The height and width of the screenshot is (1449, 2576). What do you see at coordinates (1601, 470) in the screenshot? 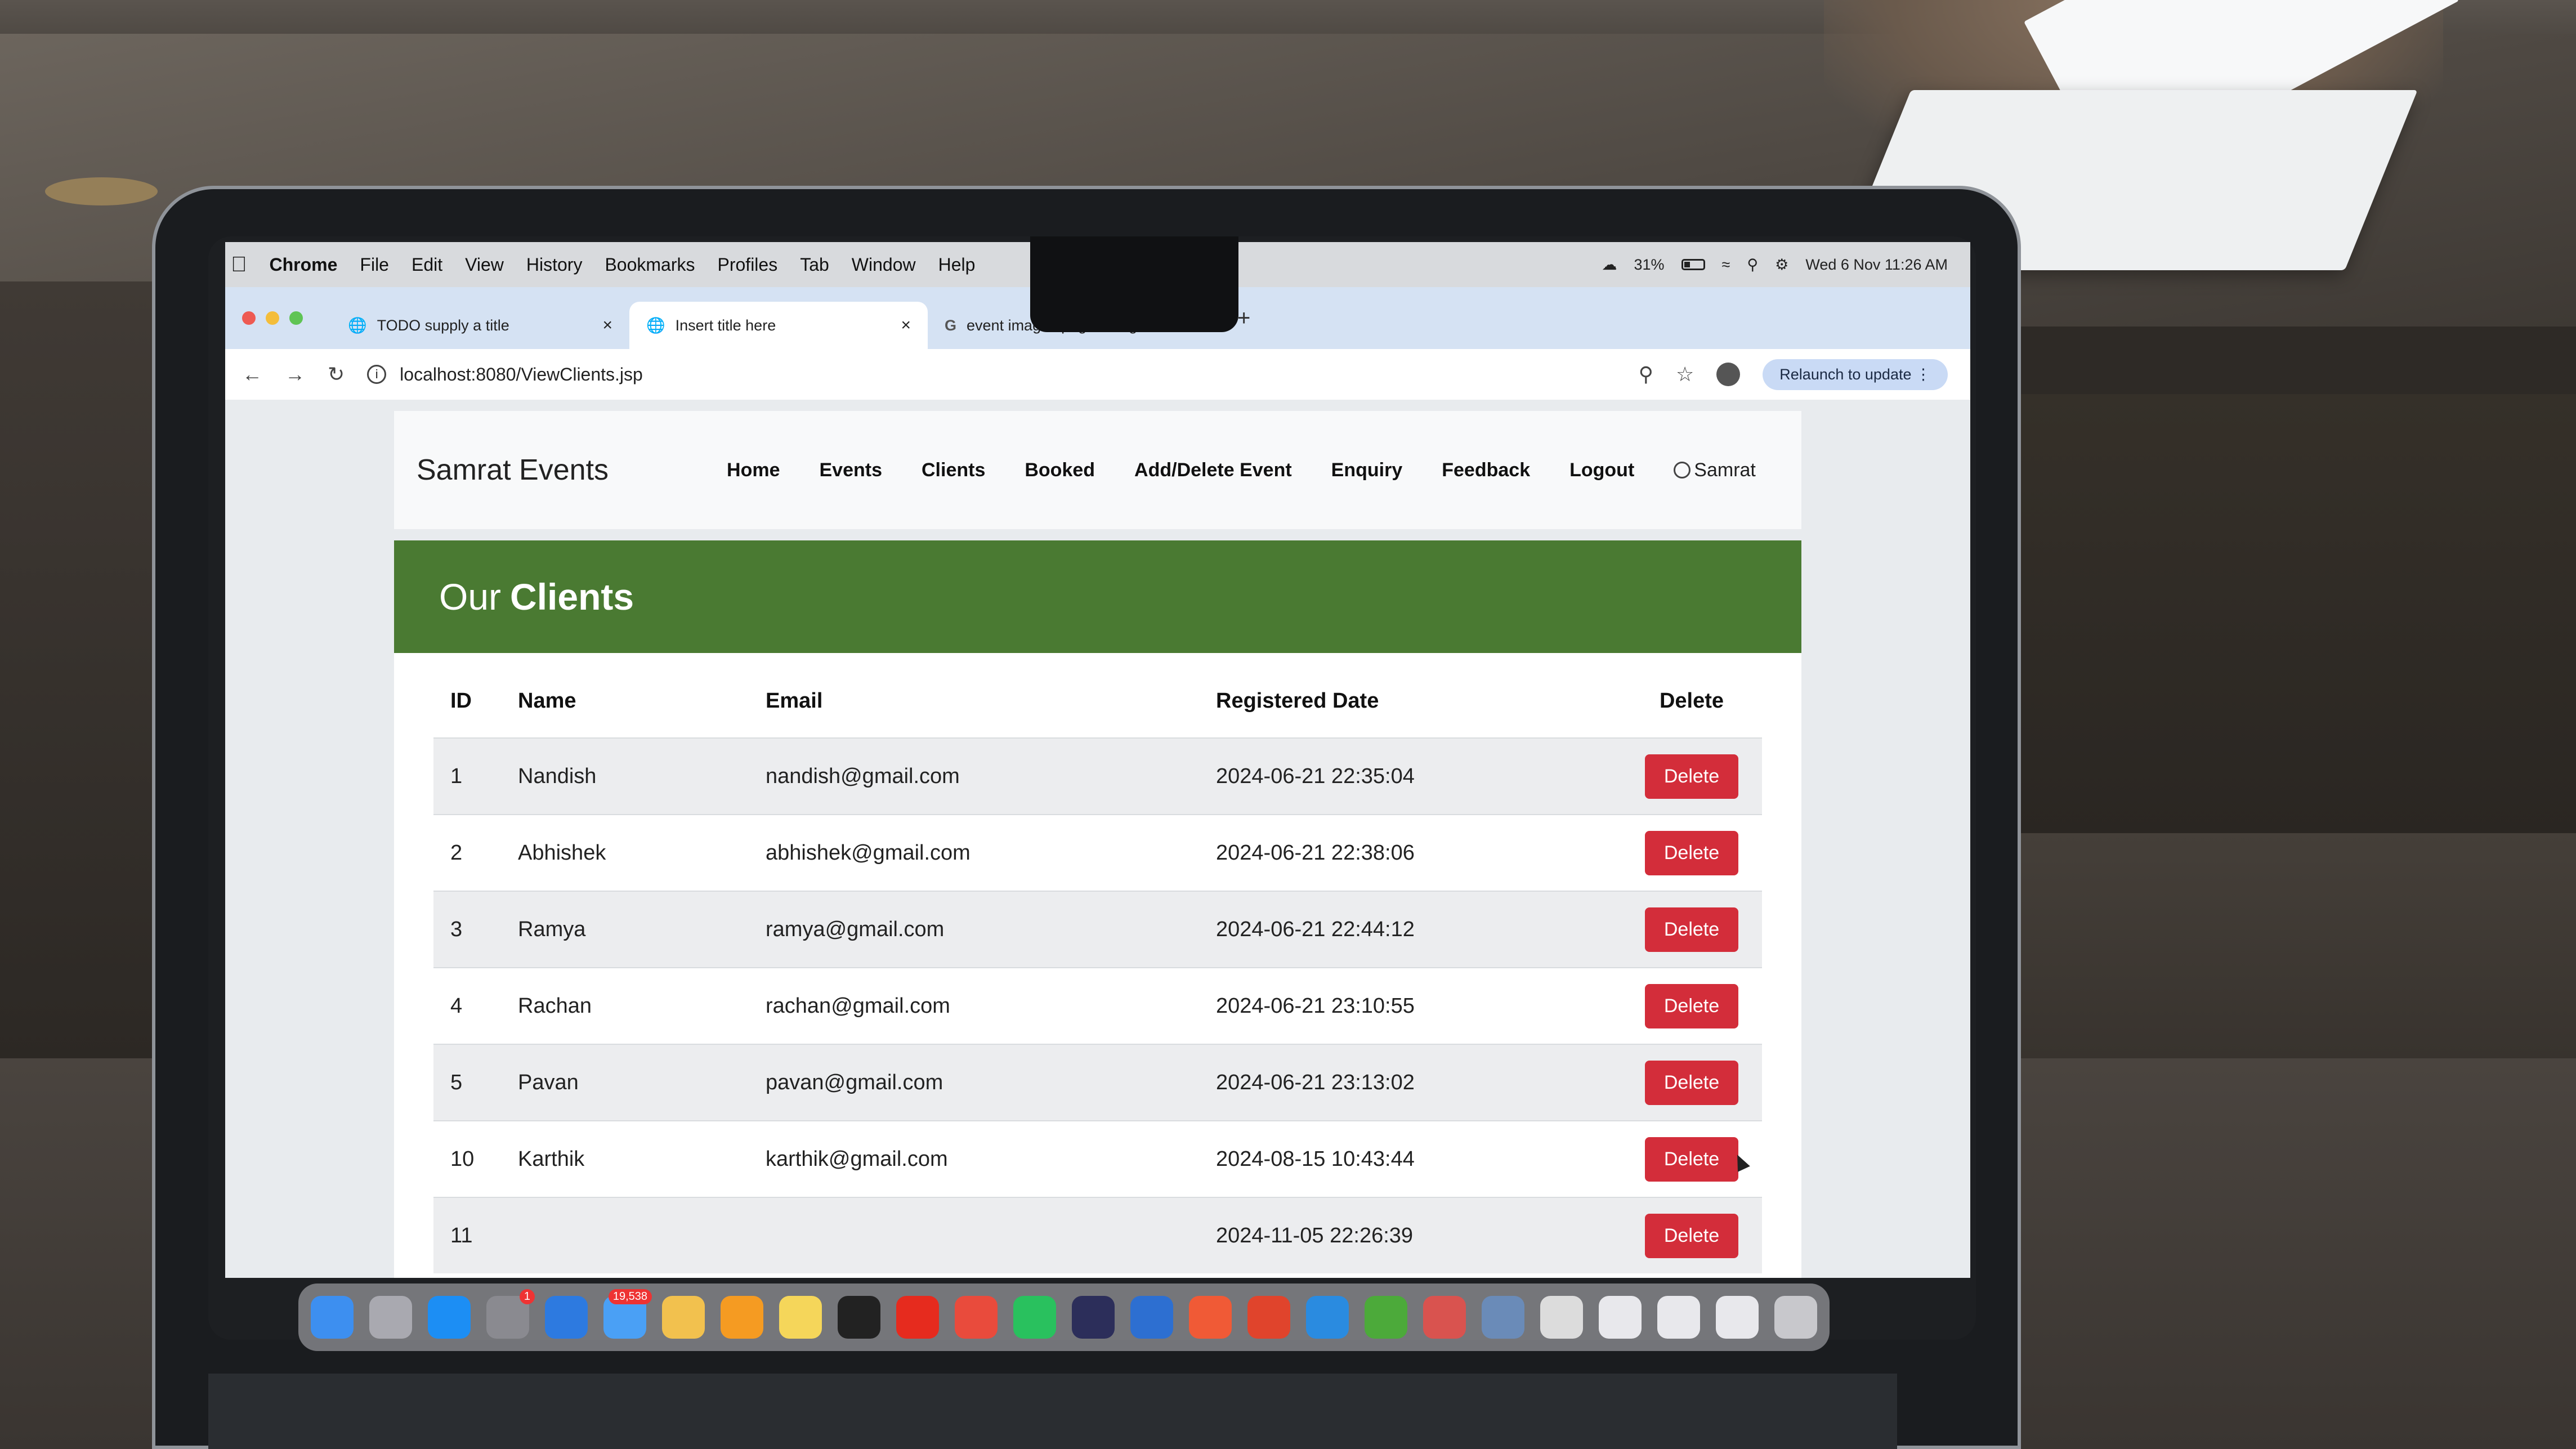
I see `nav-logout: Logout` at bounding box center [1601, 470].